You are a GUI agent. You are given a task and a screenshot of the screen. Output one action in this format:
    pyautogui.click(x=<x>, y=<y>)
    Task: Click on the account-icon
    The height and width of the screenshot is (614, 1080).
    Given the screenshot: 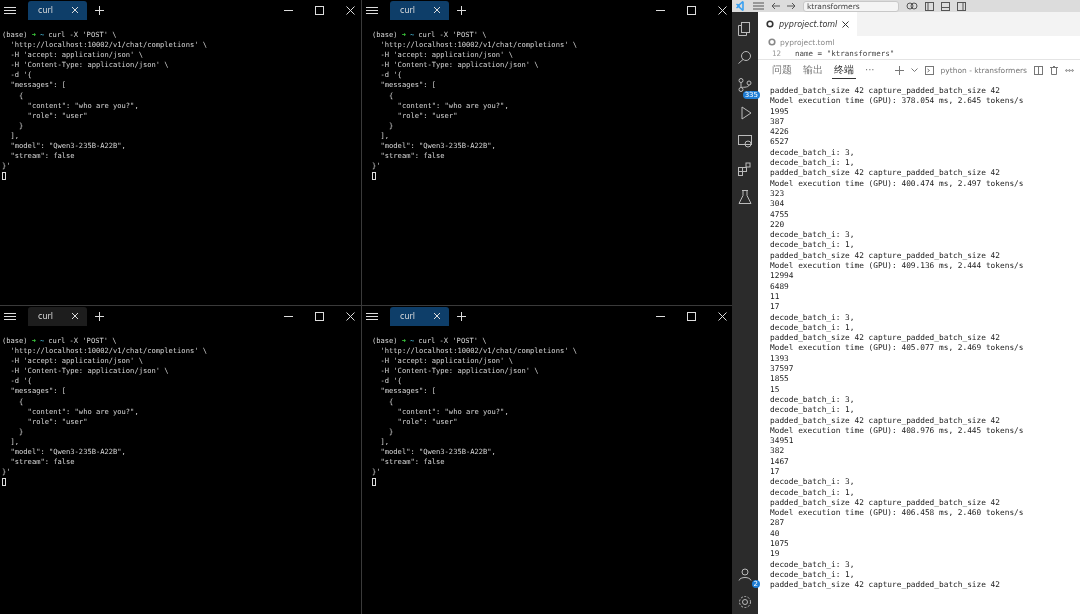 What is the action you would take?
    pyautogui.click(x=745, y=574)
    